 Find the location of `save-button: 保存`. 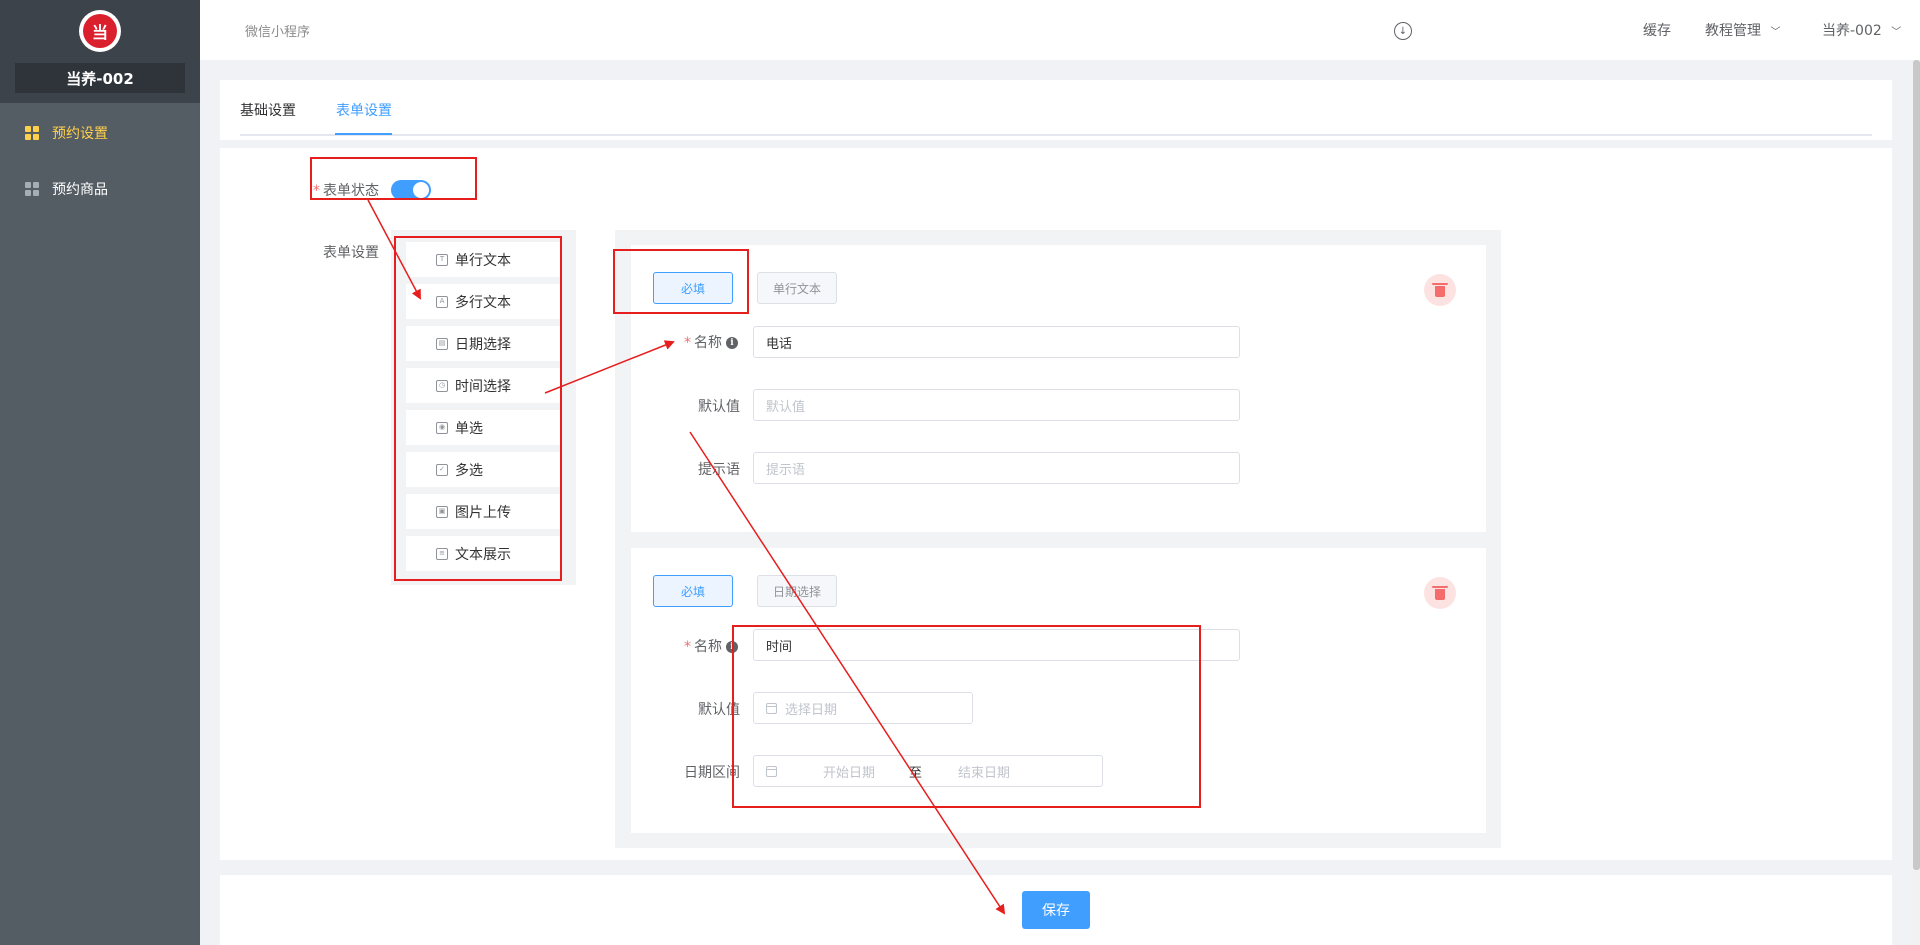

save-button: 保存 is located at coordinates (1056, 910).